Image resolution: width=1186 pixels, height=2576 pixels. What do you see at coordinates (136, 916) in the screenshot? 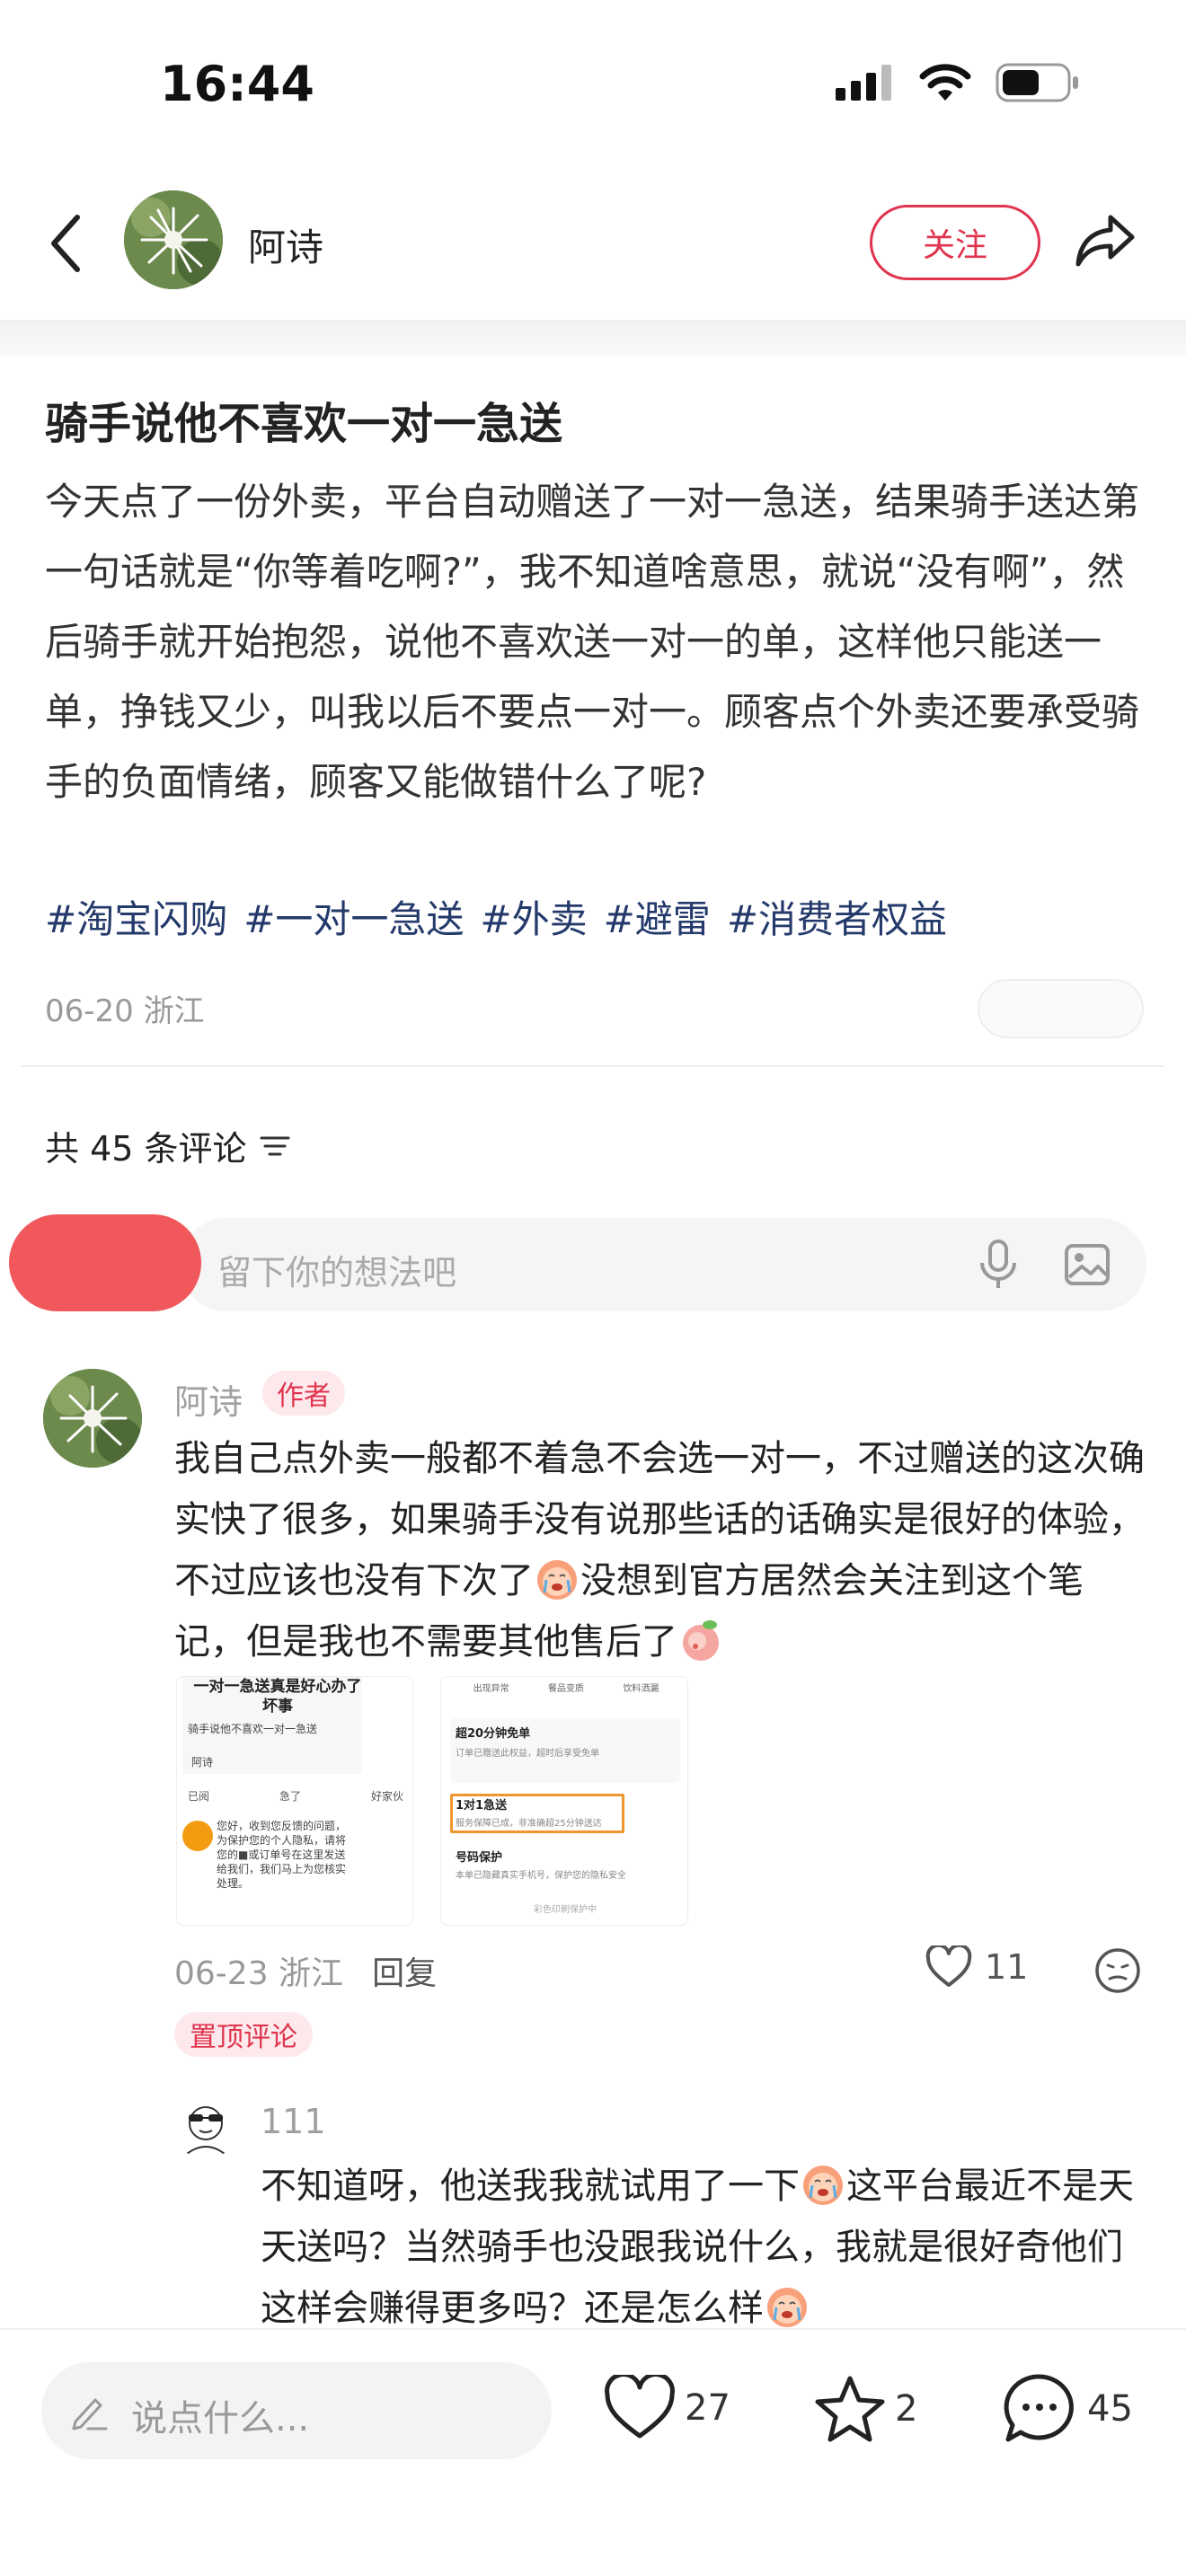
I see `tag-link: #淘宝闪购` at bounding box center [136, 916].